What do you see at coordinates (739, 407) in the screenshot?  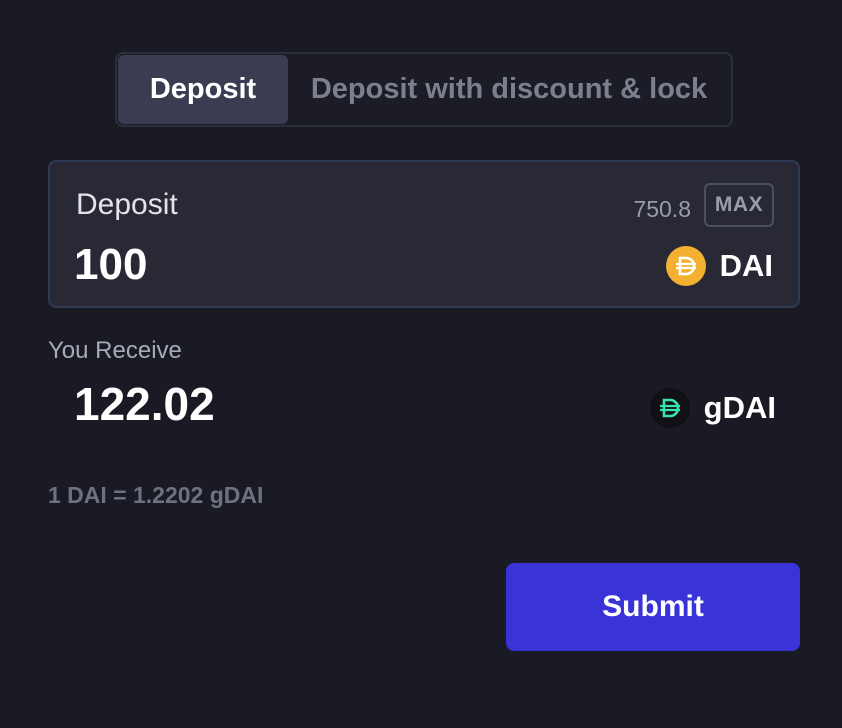 I see `receive-token-symbol: gDAI` at bounding box center [739, 407].